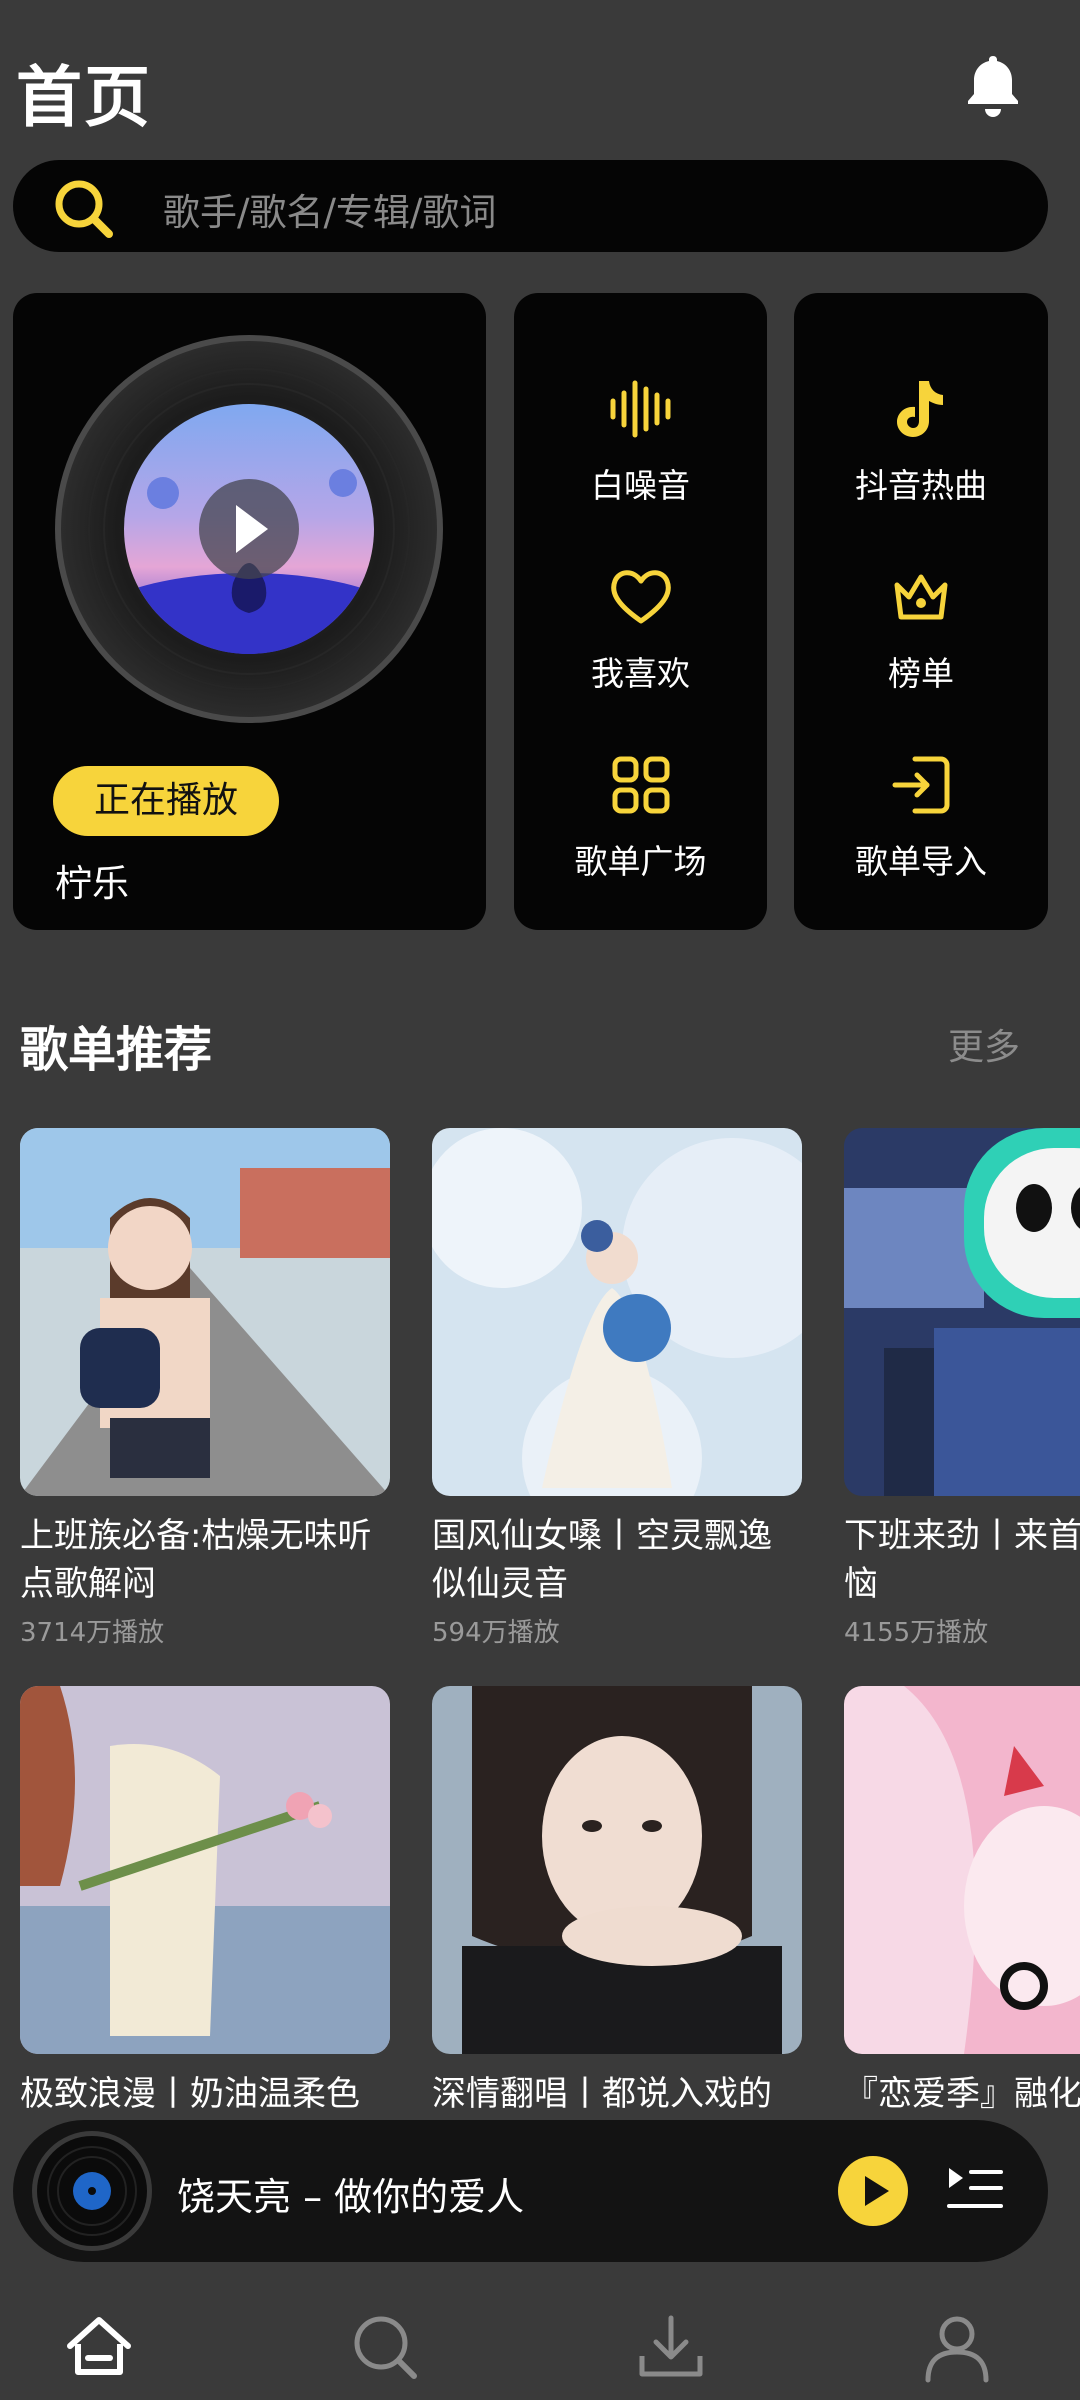  What do you see at coordinates (92, 1633) in the screenshot?
I see `playlist-plays: 3714万播放` at bounding box center [92, 1633].